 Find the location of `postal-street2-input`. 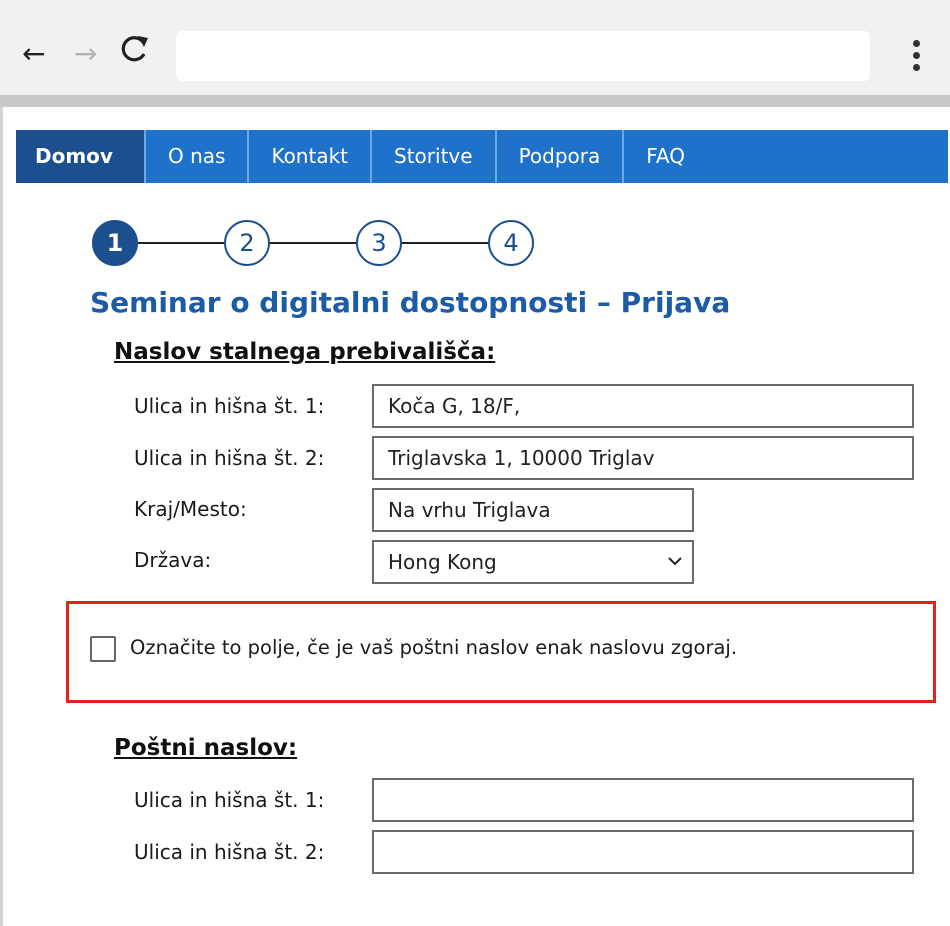

postal-street2-input is located at coordinates (643, 852).